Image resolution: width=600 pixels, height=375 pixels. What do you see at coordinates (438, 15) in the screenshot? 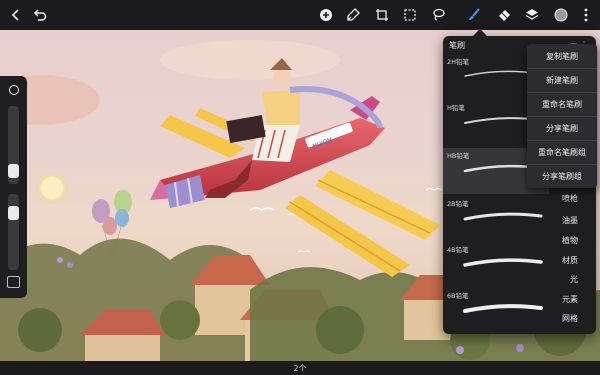
I see `lasso-icon` at bounding box center [438, 15].